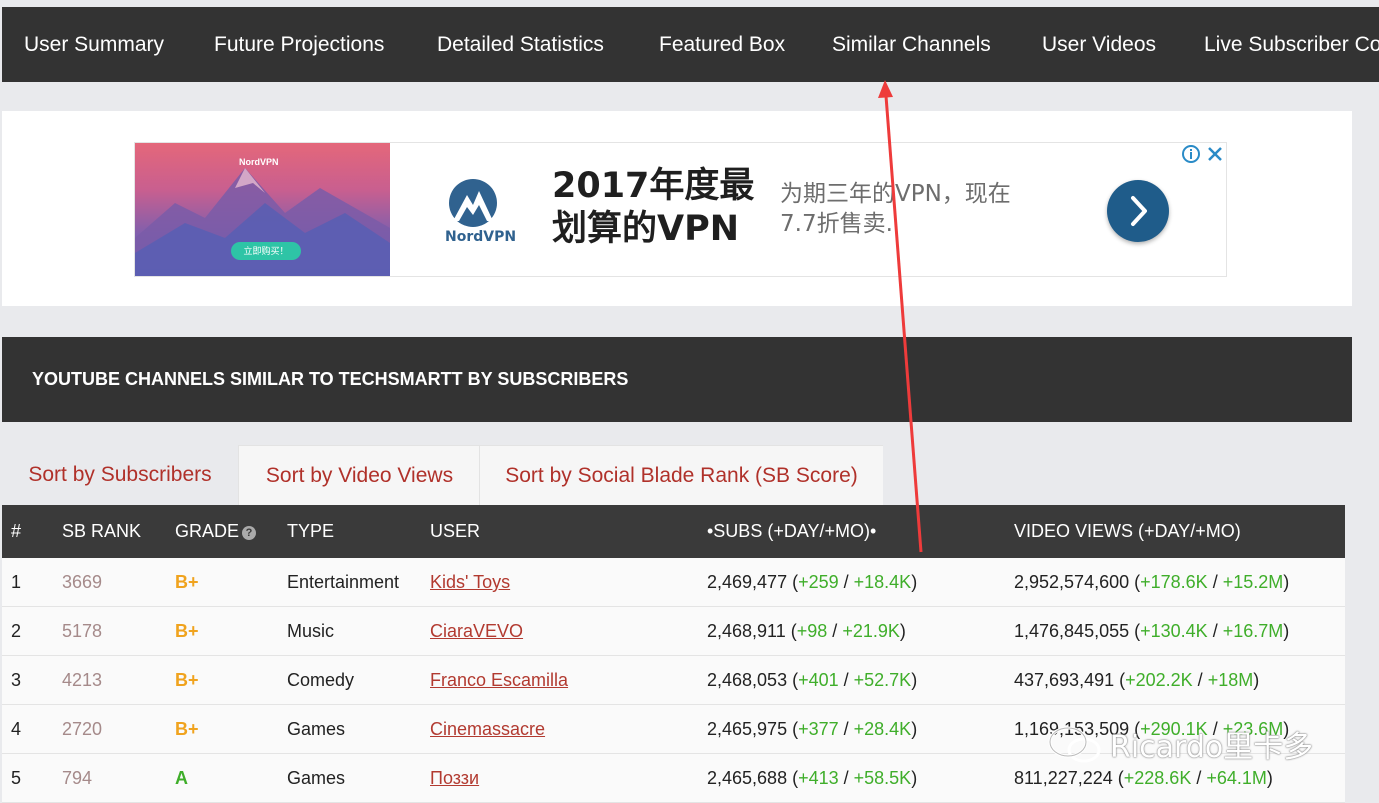  What do you see at coordinates (1127, 531) in the screenshot?
I see `col-header-video-views: VIDEO VIEWS (+DAY/+MO)` at bounding box center [1127, 531].